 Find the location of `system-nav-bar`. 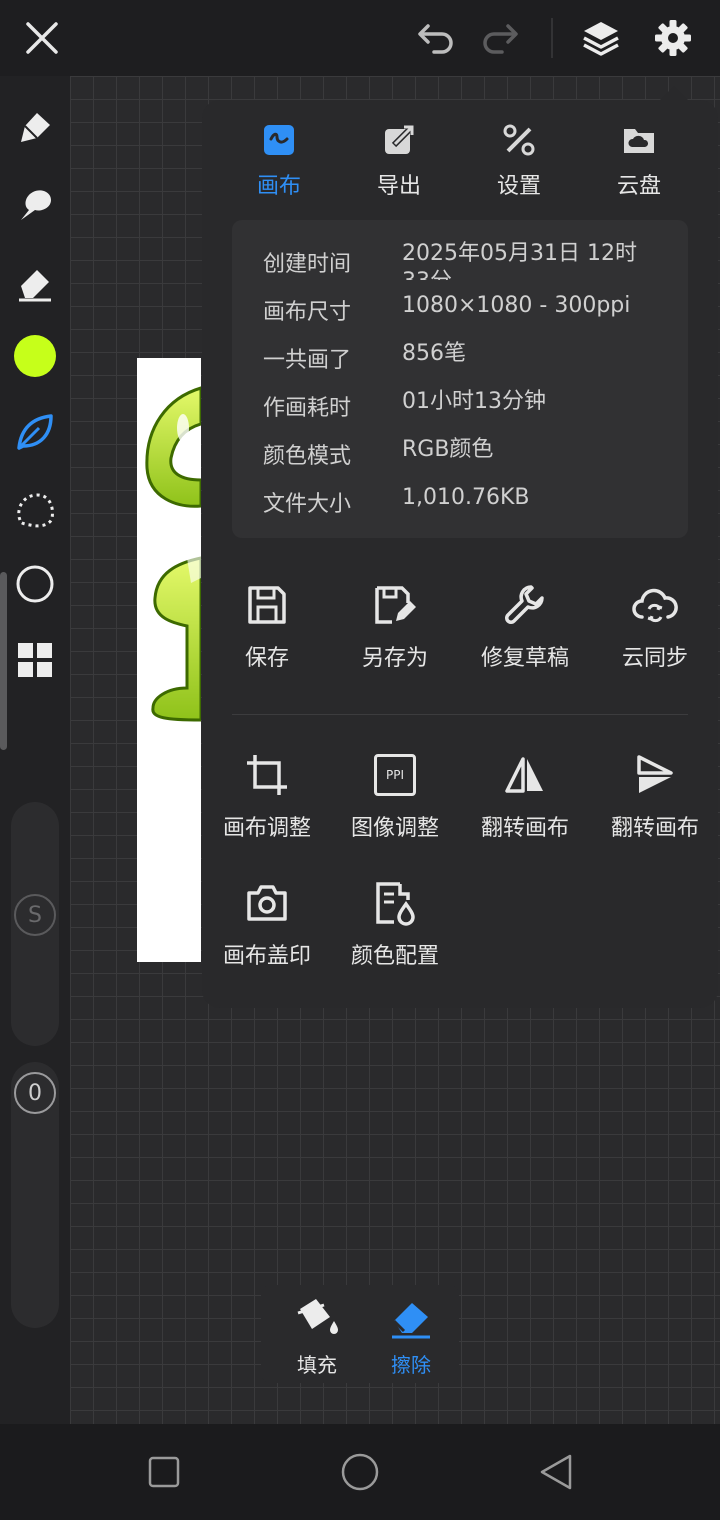

system-nav-bar is located at coordinates (360, 1472).